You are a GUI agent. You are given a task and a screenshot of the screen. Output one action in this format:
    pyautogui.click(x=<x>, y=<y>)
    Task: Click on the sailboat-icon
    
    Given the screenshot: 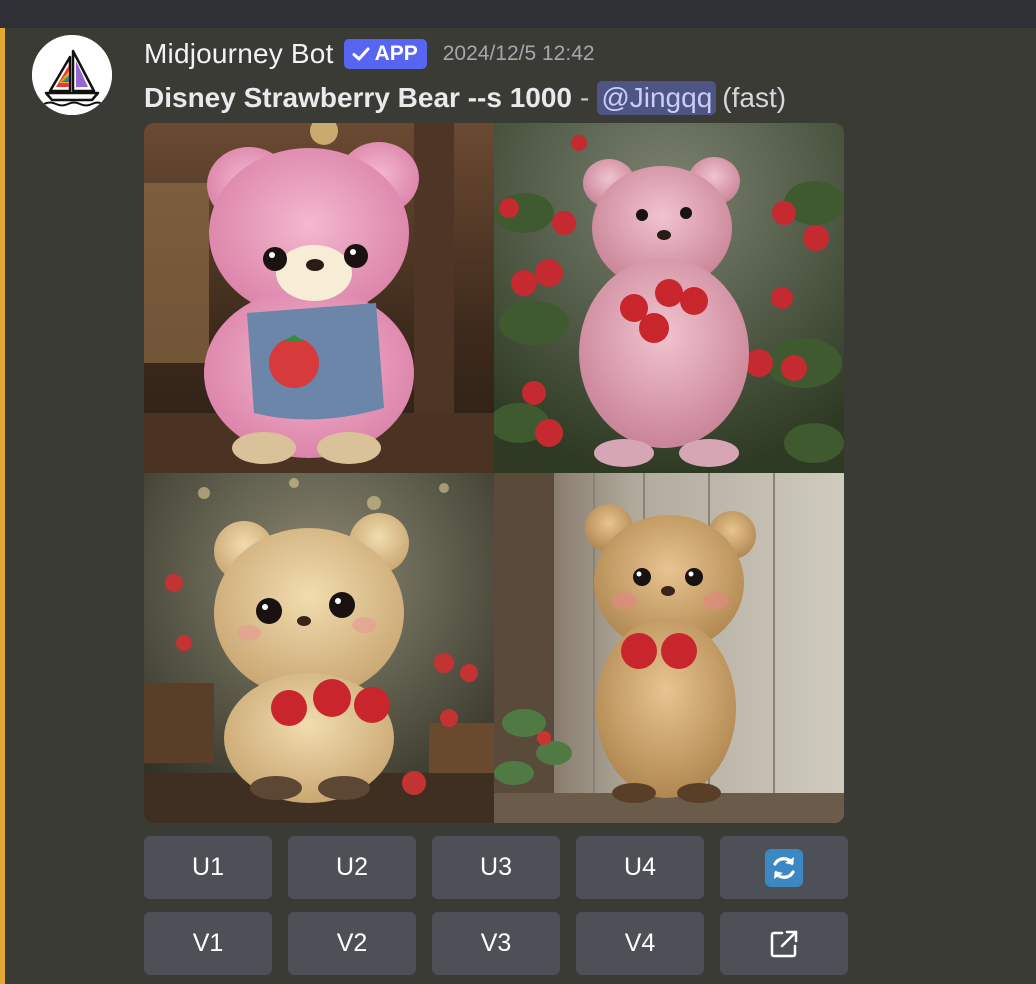 What is the action you would take?
    pyautogui.click(x=72, y=75)
    